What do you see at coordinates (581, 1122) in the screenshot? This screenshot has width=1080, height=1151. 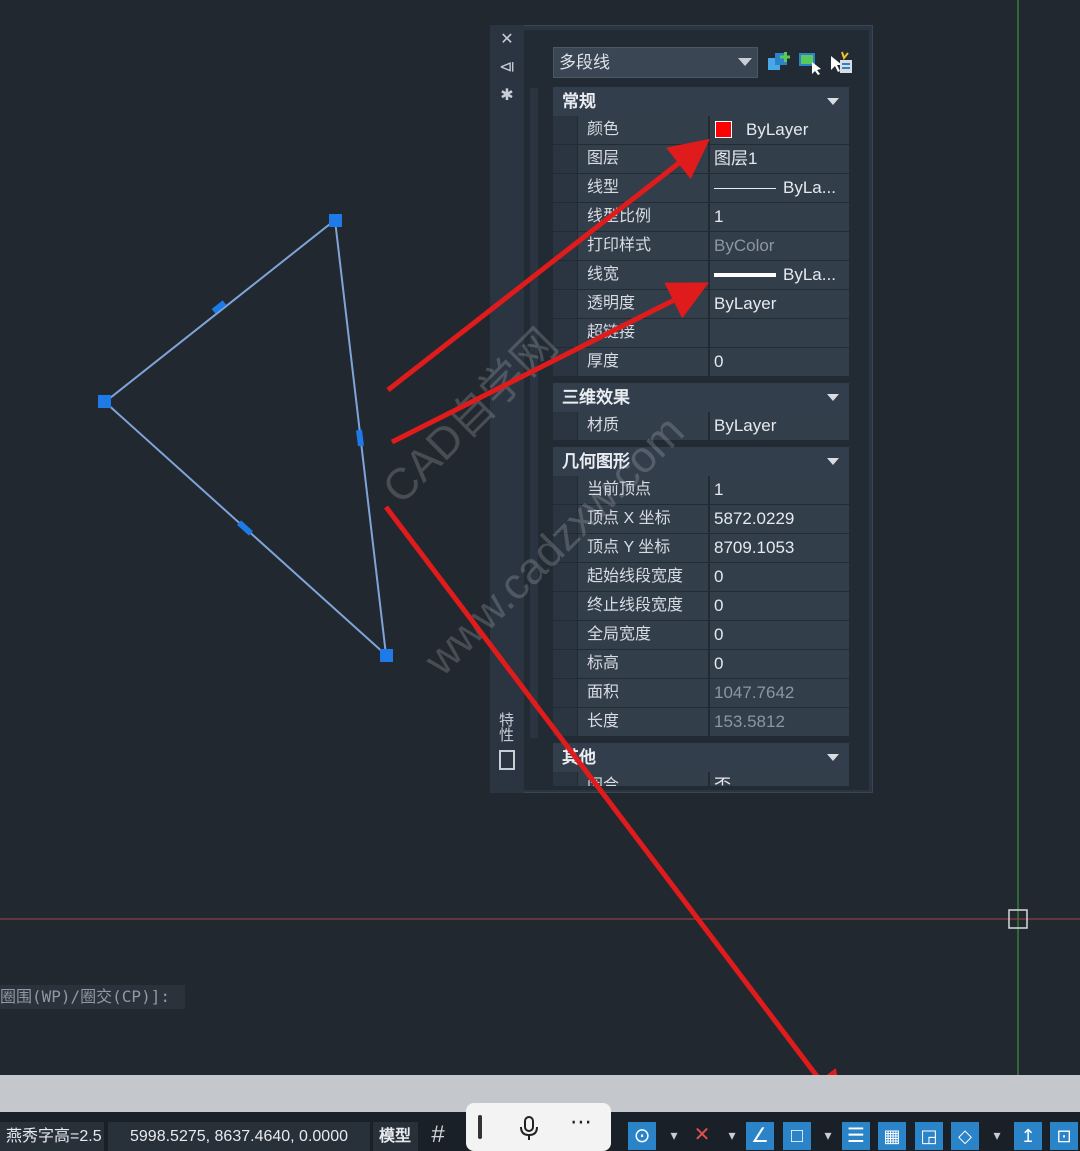 I see `more-icon: ⋯` at bounding box center [581, 1122].